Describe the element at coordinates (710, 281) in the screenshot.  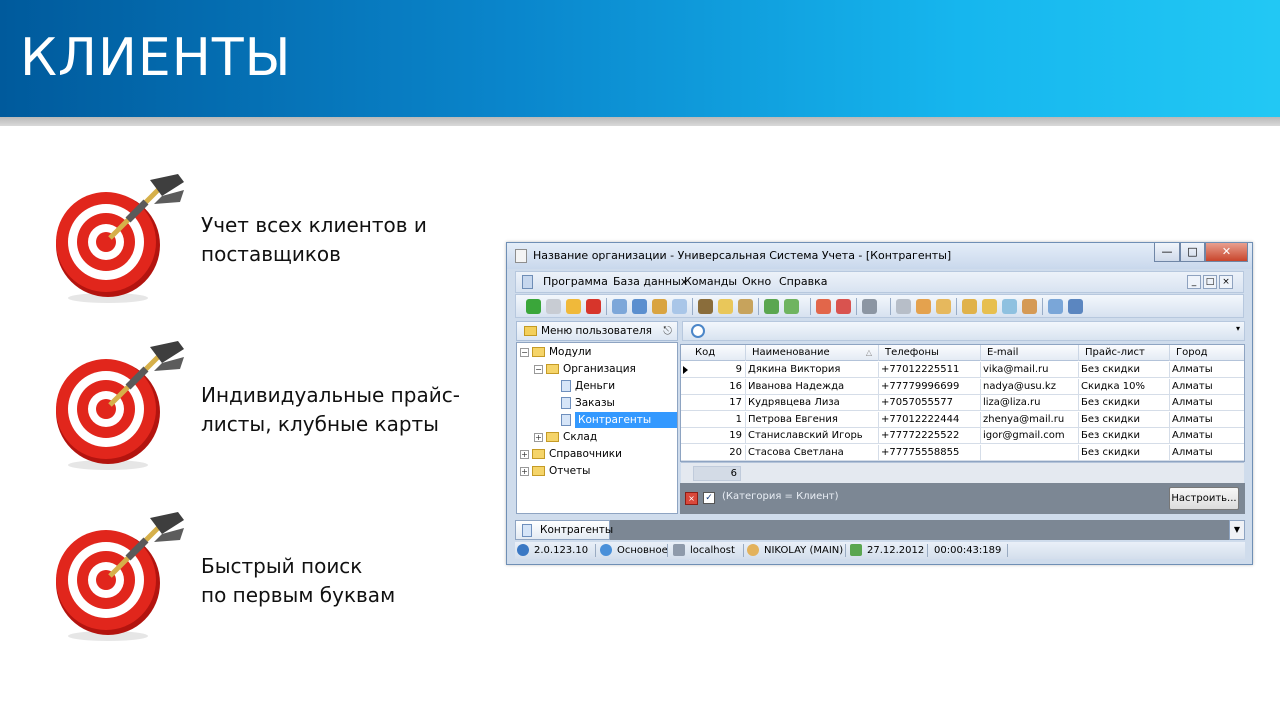
I see `menu-commands: Команды` at that location.